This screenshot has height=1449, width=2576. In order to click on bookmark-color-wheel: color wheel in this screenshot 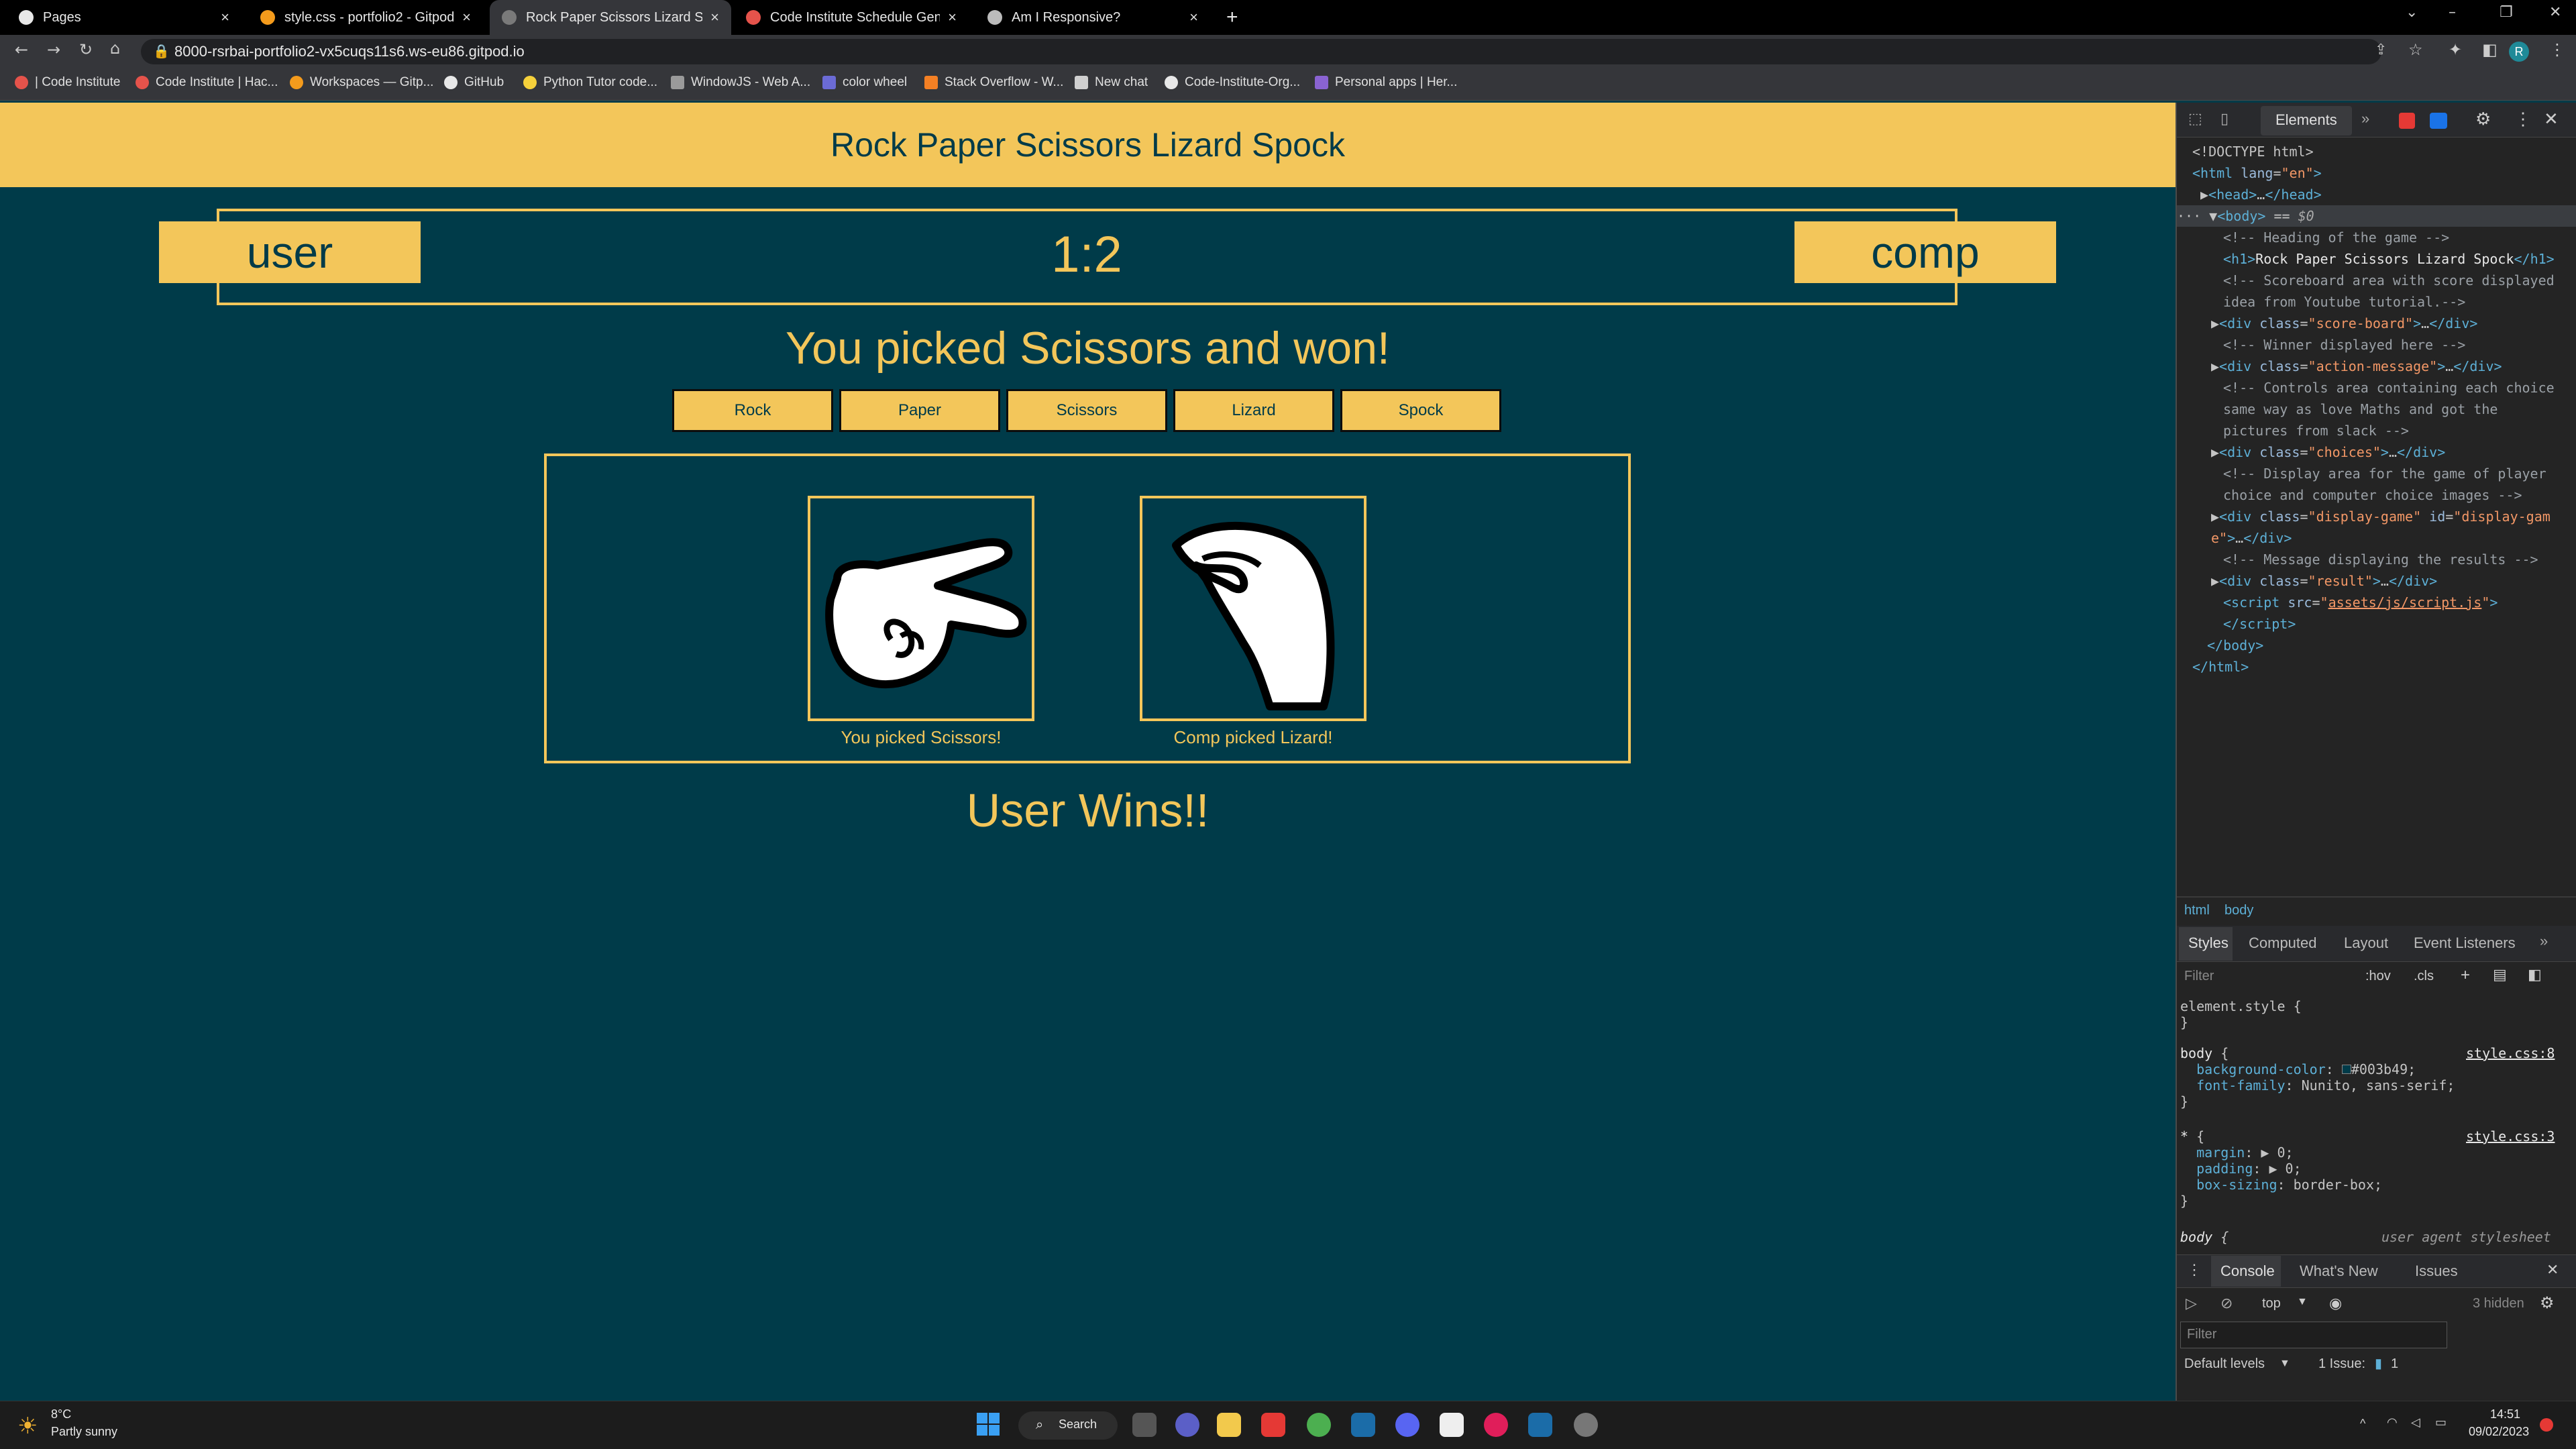, I will do `click(864, 82)`.